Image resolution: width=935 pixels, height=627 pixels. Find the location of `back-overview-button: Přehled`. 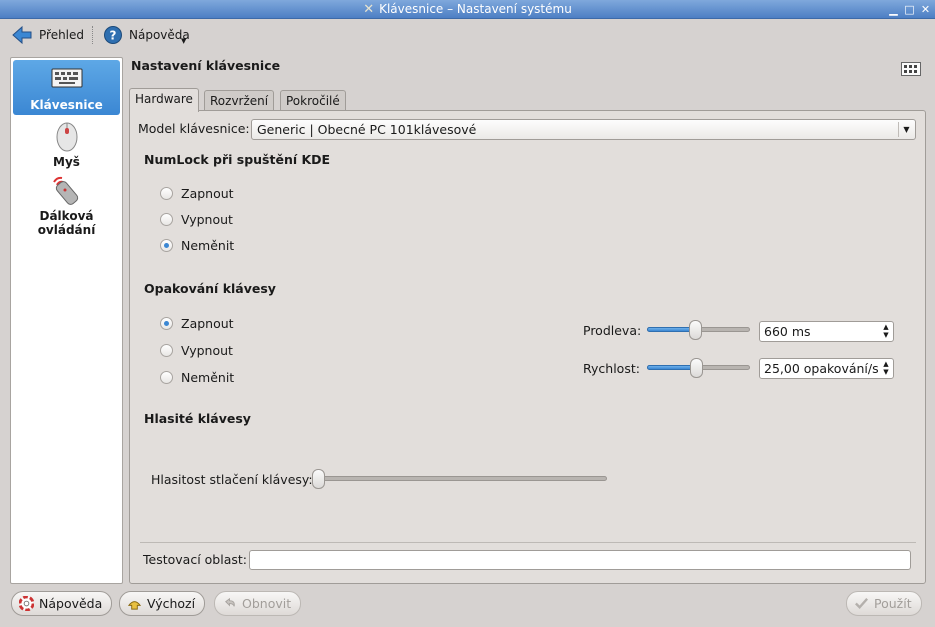

back-overview-button: Přehled is located at coordinates (47, 35).